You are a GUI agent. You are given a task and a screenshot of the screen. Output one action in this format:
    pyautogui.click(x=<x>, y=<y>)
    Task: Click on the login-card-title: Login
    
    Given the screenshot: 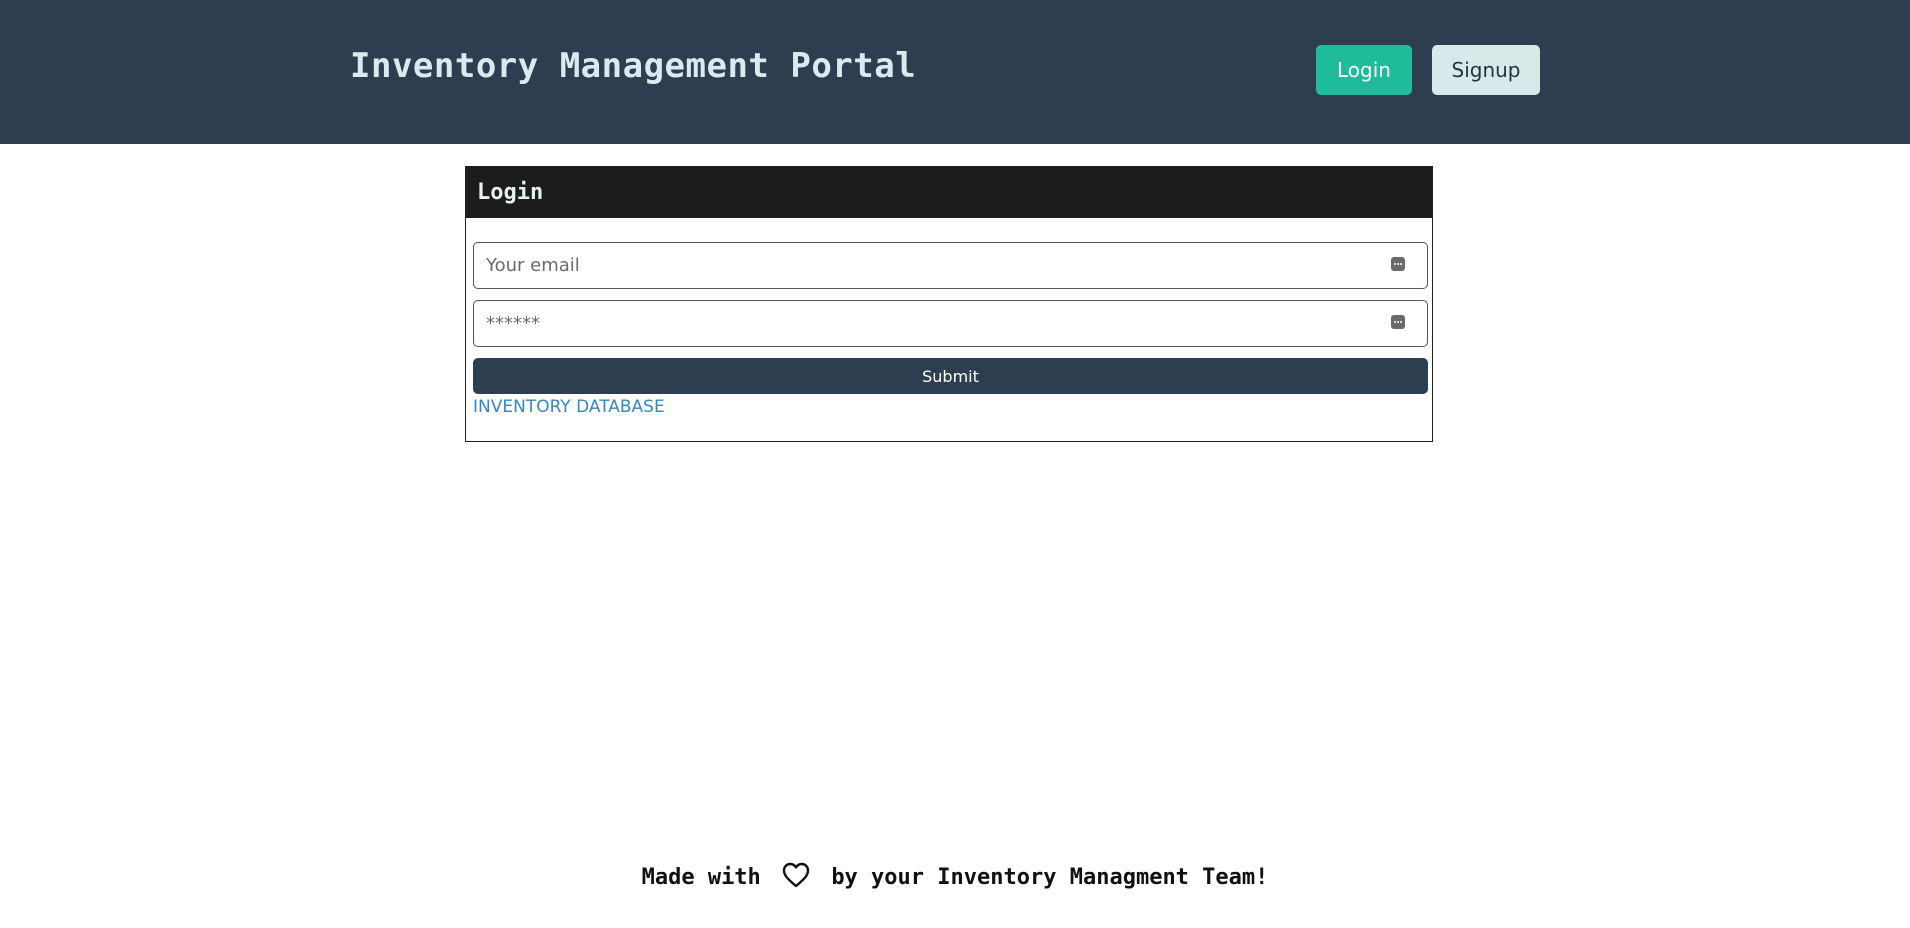 What is the action you would take?
    pyautogui.click(x=949, y=192)
    